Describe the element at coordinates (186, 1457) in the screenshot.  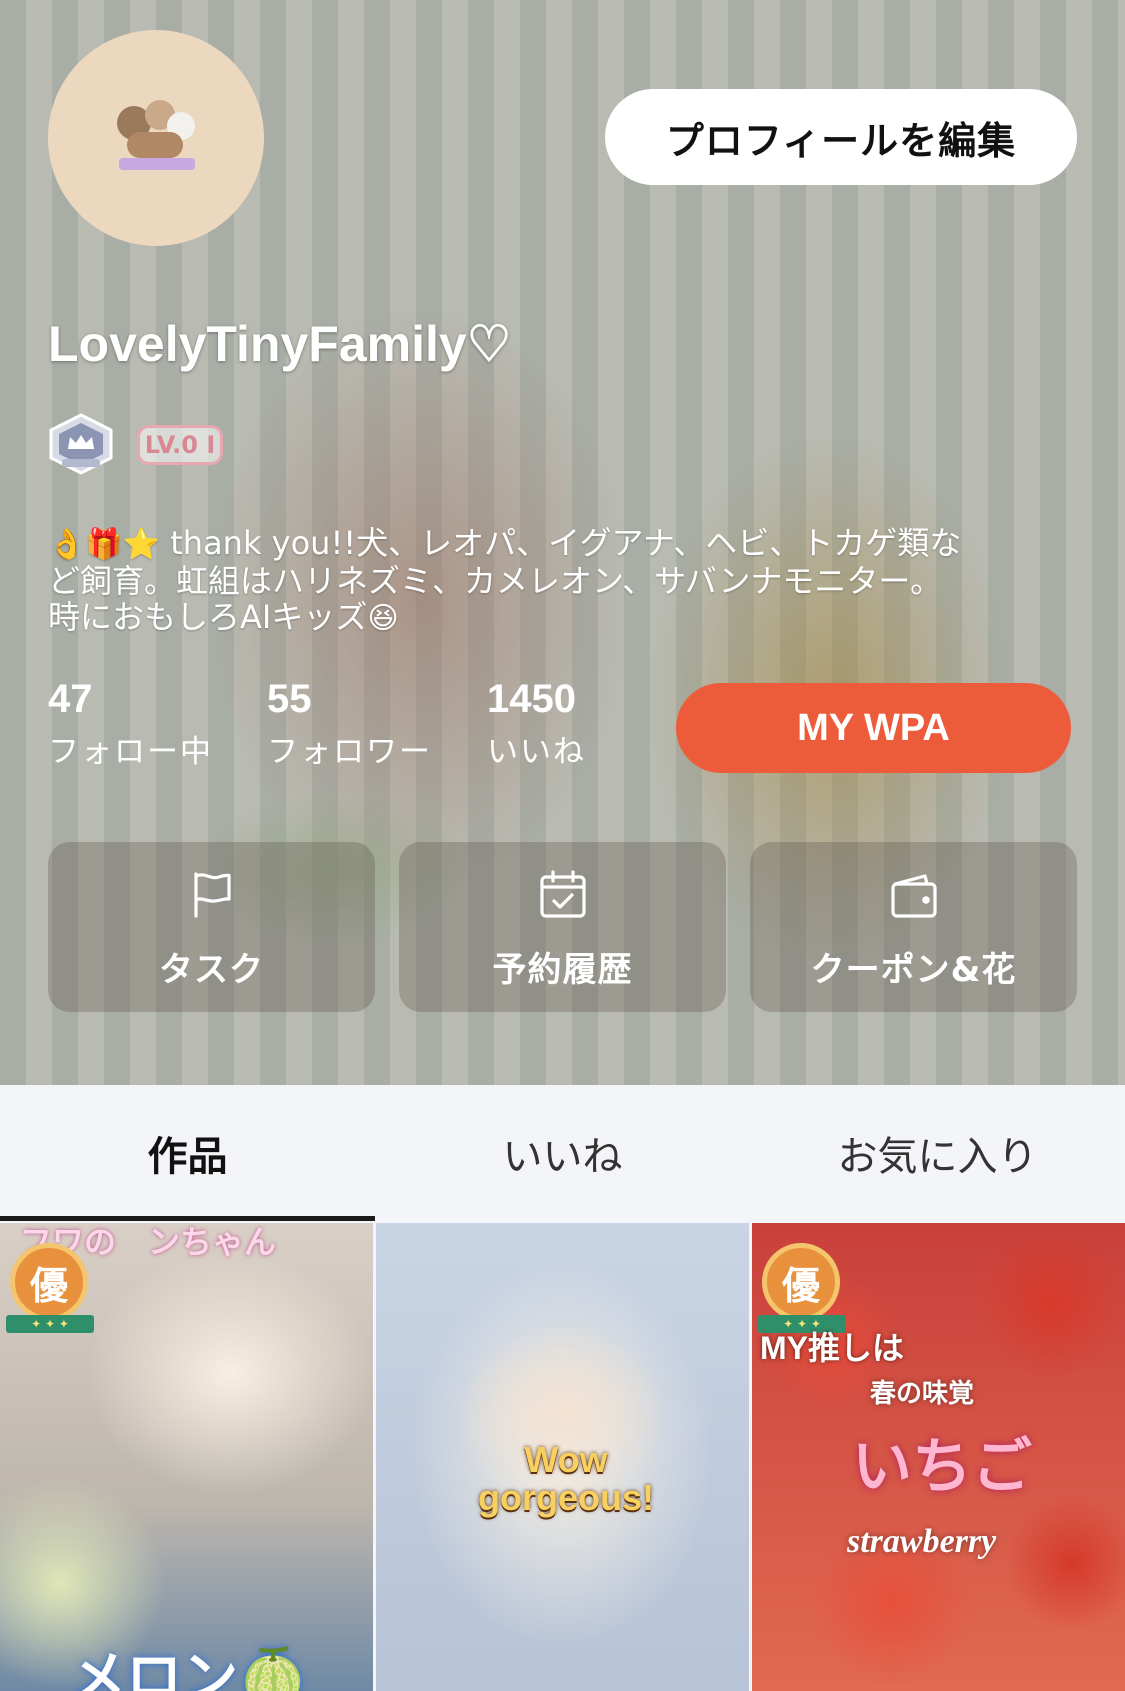
I see `post-thumbnail: フワの ンちゃん 優 ✦ ✦ ✦ メロン🍈` at that location.